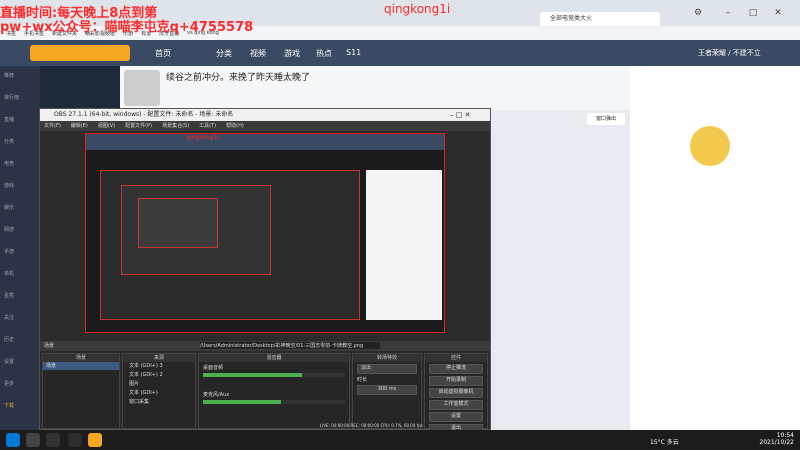 The width and height of the screenshot is (800, 450). I want to click on nav-video: 视频, so click(258, 53).